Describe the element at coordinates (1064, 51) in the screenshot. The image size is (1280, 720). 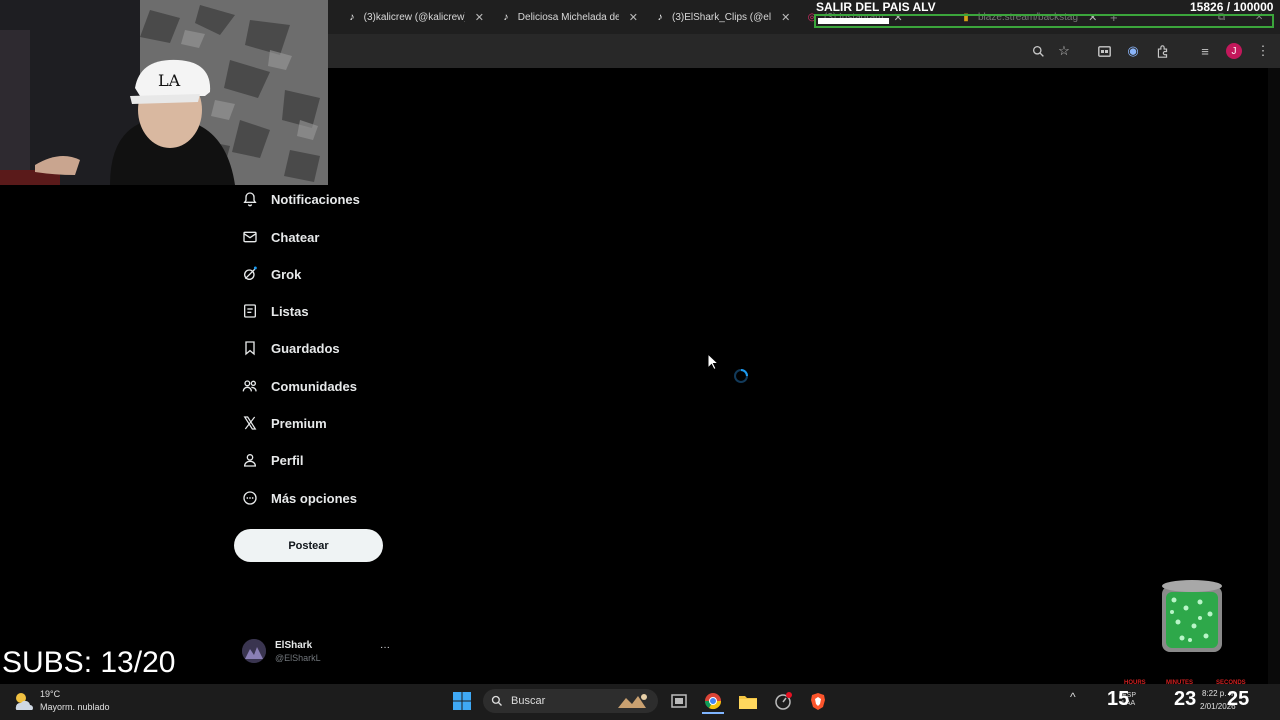
I see `bookmark-star-icon: ☆` at that location.